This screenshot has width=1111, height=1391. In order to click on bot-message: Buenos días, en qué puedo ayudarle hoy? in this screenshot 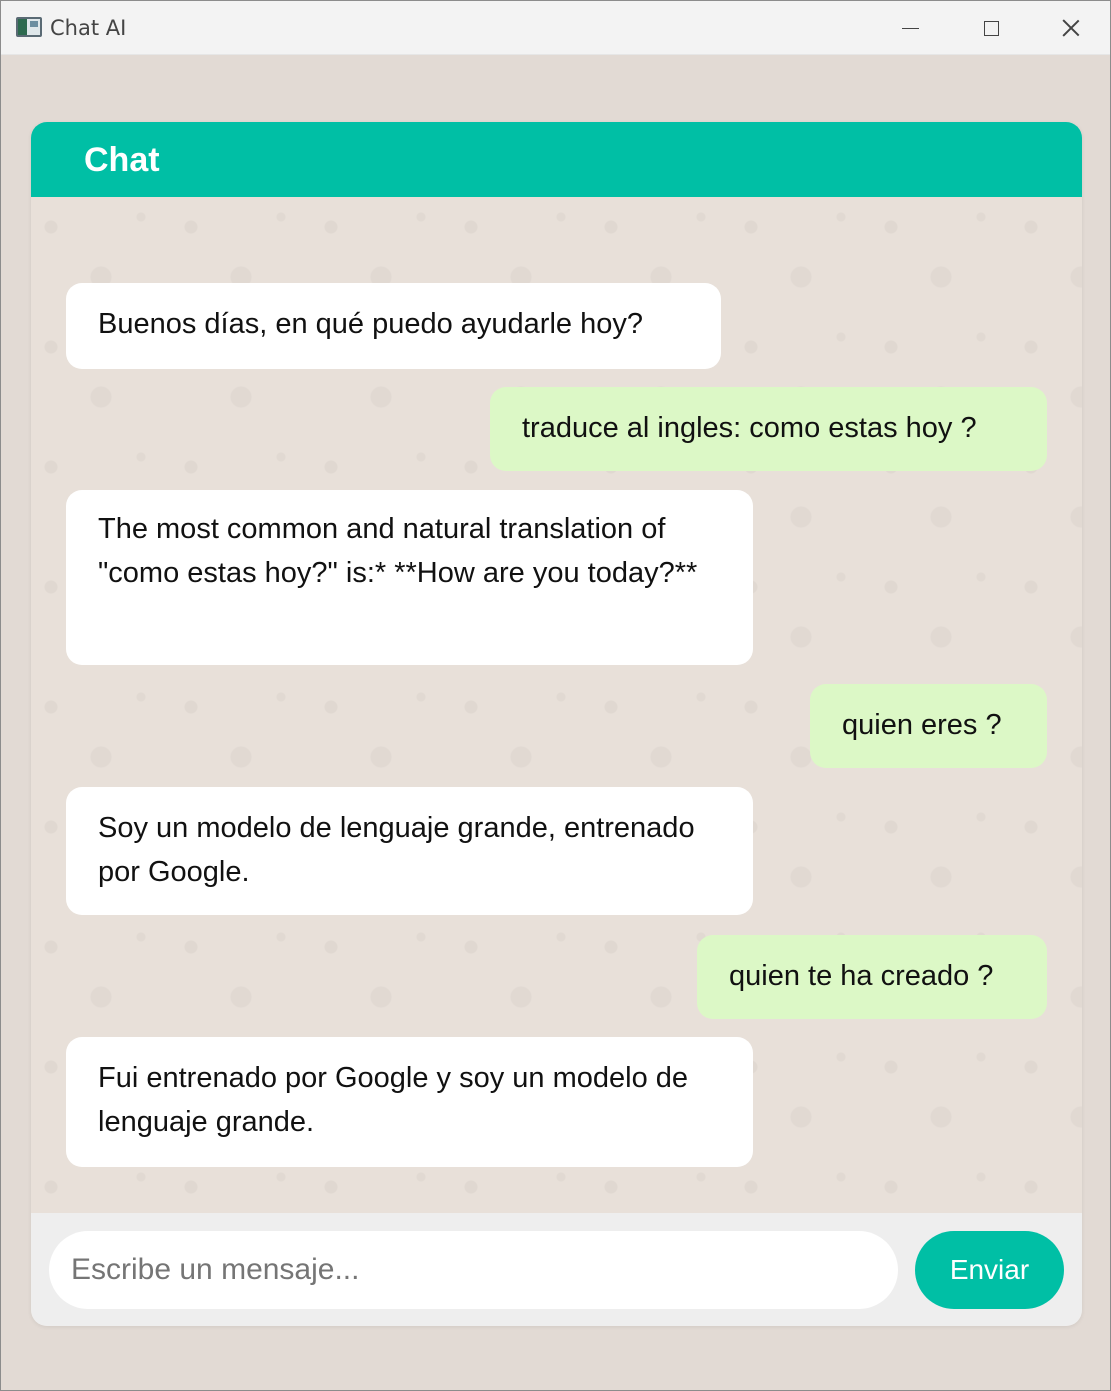, I will do `click(393, 326)`.